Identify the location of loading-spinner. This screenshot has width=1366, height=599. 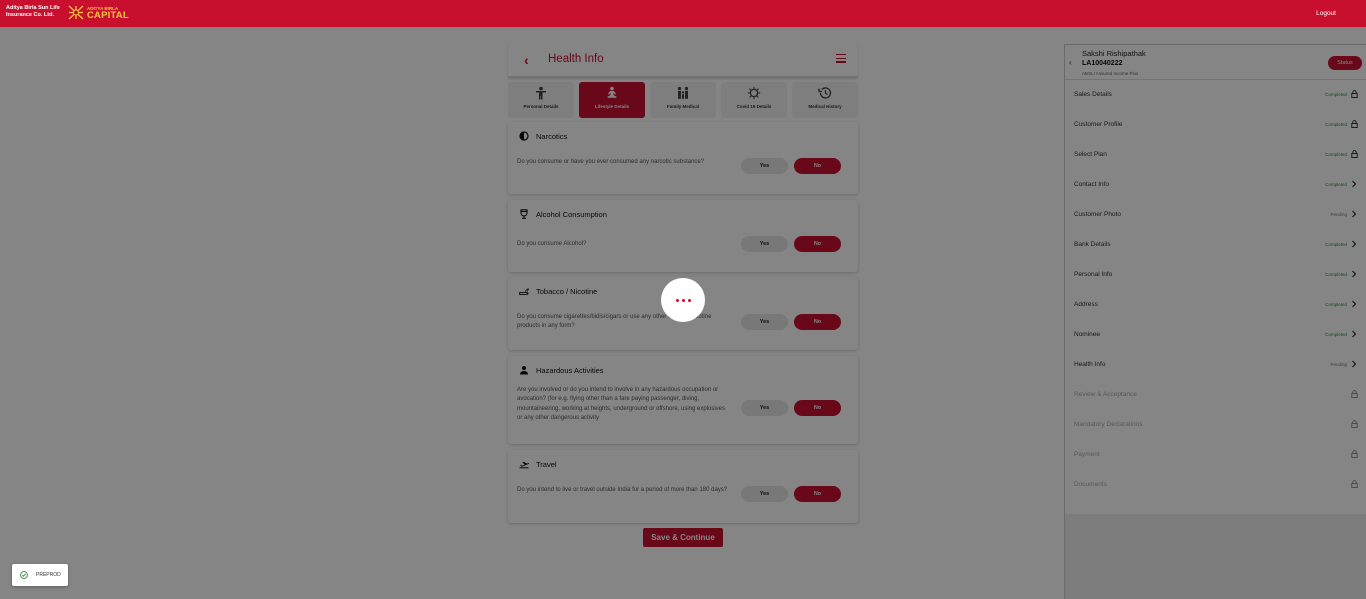
(683, 300).